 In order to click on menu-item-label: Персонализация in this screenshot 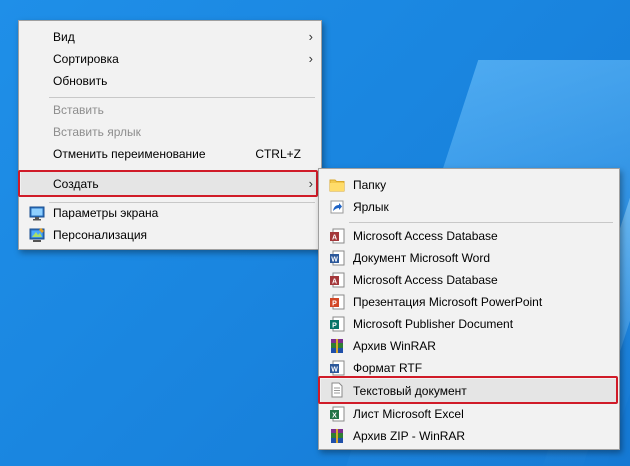, I will do `click(100, 235)`.